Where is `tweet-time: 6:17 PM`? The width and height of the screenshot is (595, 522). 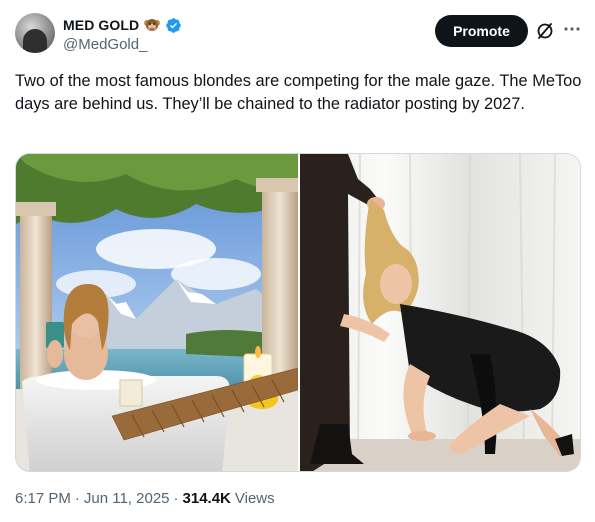 tweet-time: 6:17 PM is located at coordinates (43, 498).